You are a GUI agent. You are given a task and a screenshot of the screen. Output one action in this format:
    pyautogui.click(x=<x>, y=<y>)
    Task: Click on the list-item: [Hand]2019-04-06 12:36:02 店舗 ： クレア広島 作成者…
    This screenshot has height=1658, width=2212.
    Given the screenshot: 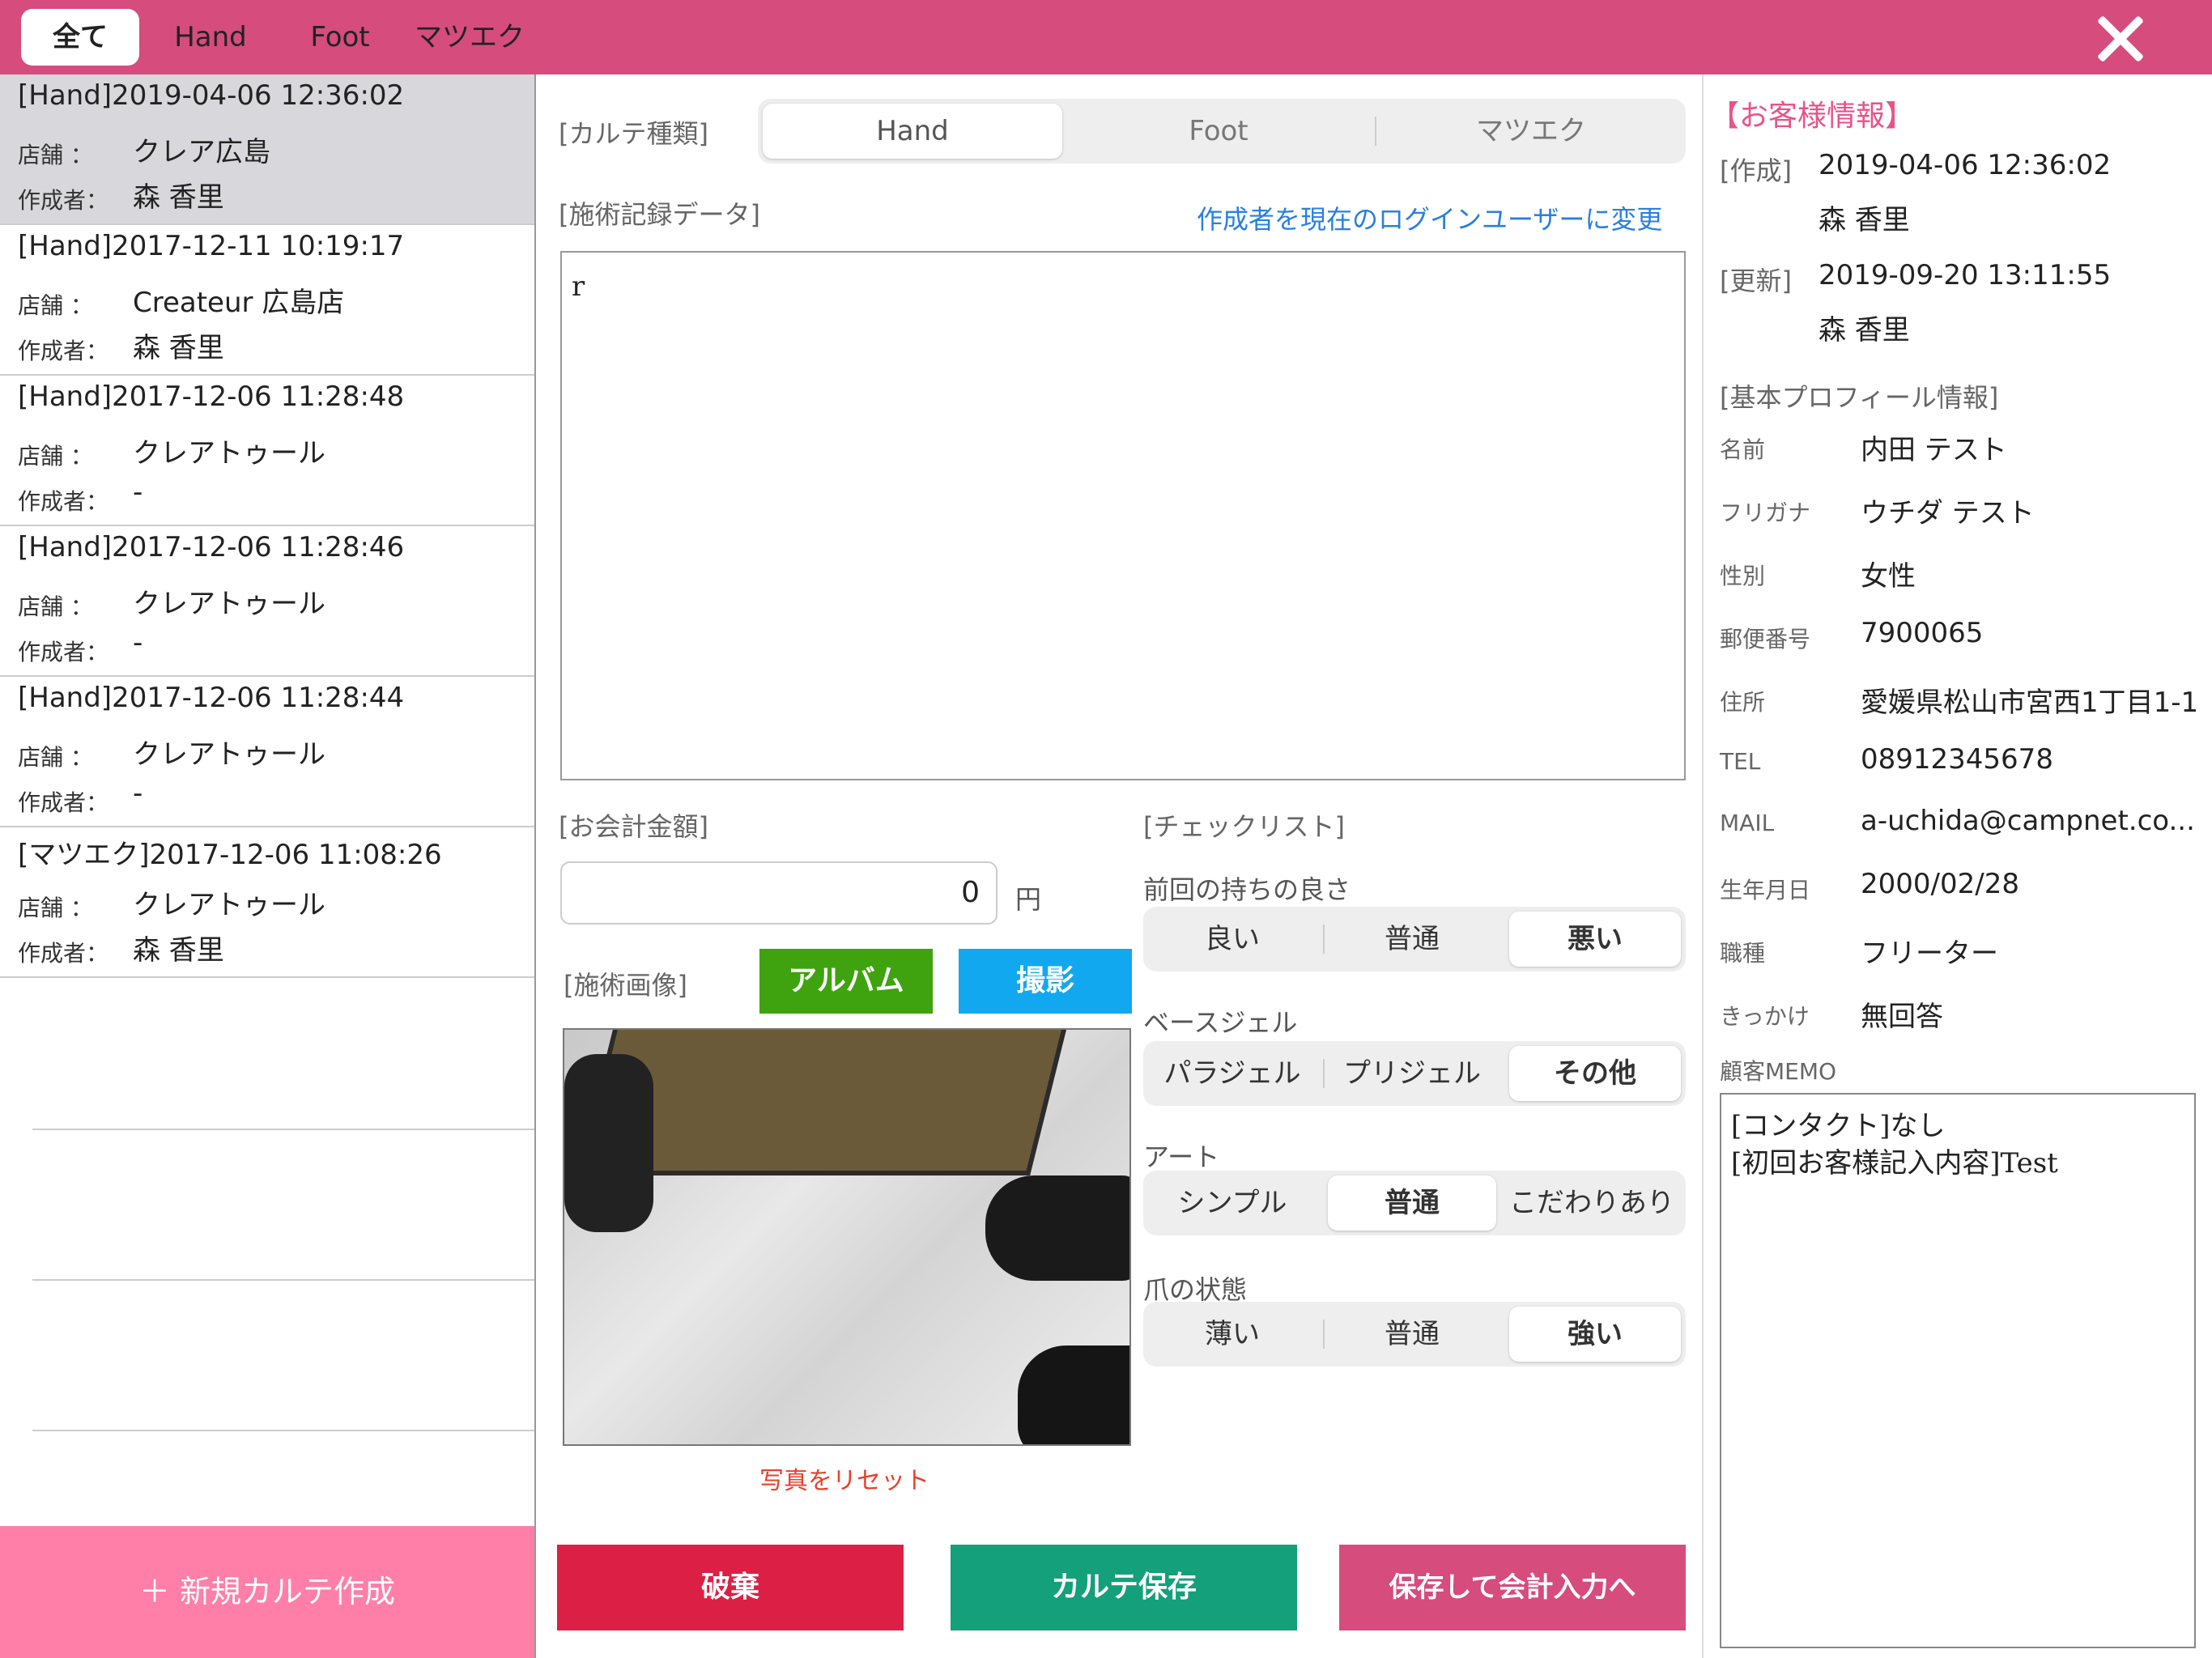 What is the action you would take?
    pyautogui.click(x=267, y=149)
    